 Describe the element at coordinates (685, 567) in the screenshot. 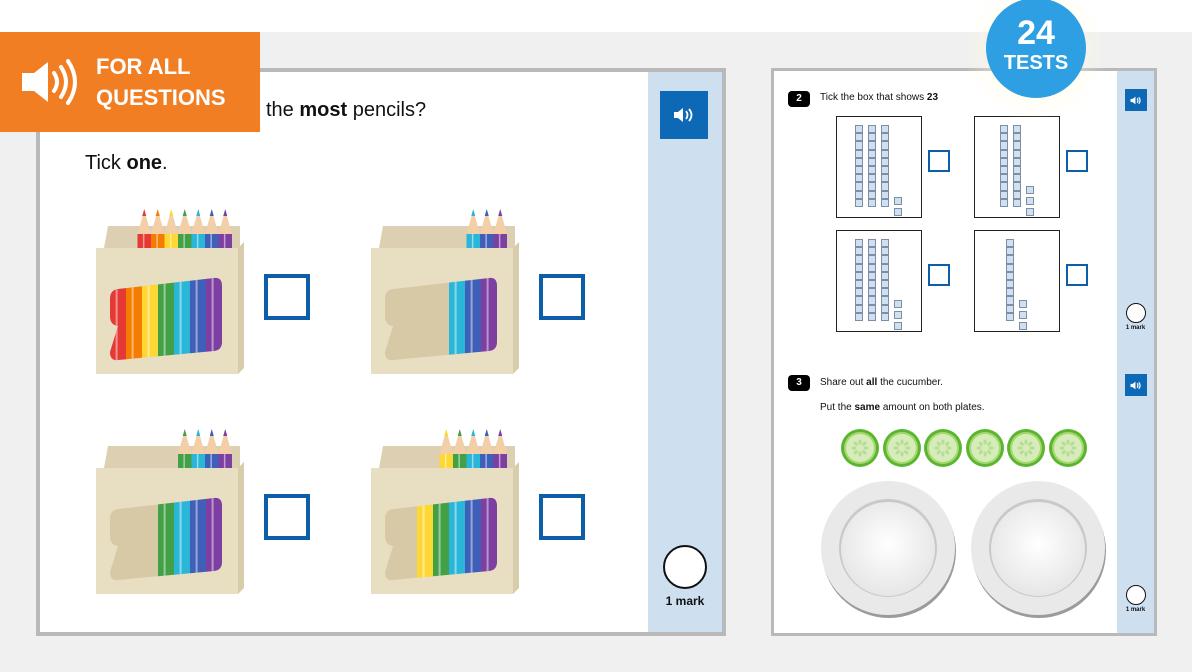

I see `mark-circle` at that location.